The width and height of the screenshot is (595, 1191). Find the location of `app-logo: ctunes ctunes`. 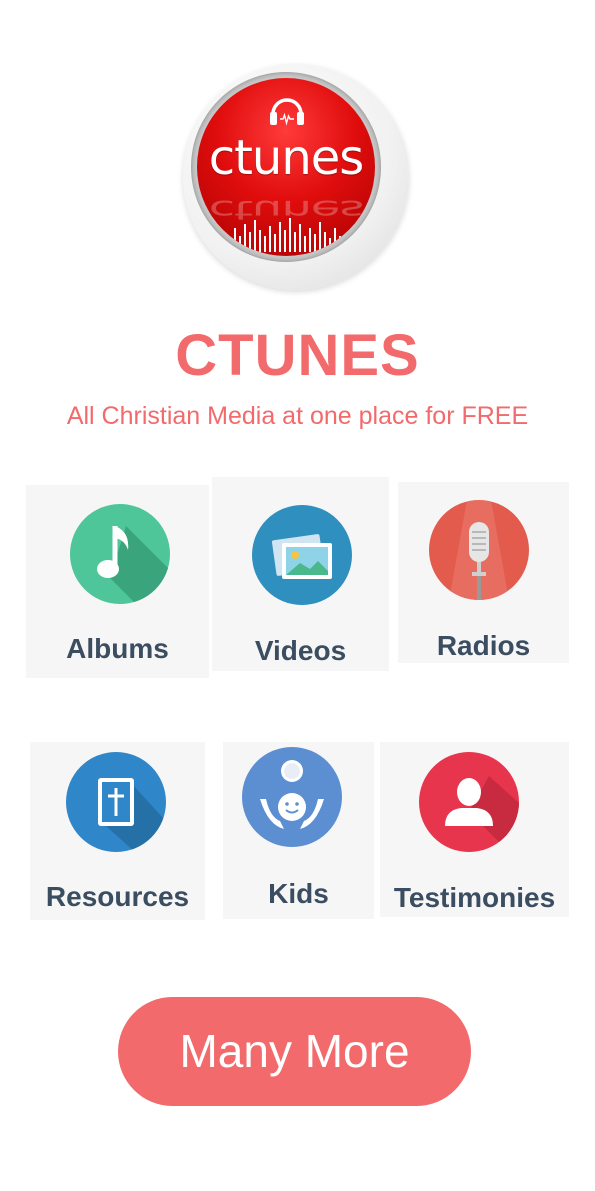

app-logo: ctunes ctunes is located at coordinates (293, 174).